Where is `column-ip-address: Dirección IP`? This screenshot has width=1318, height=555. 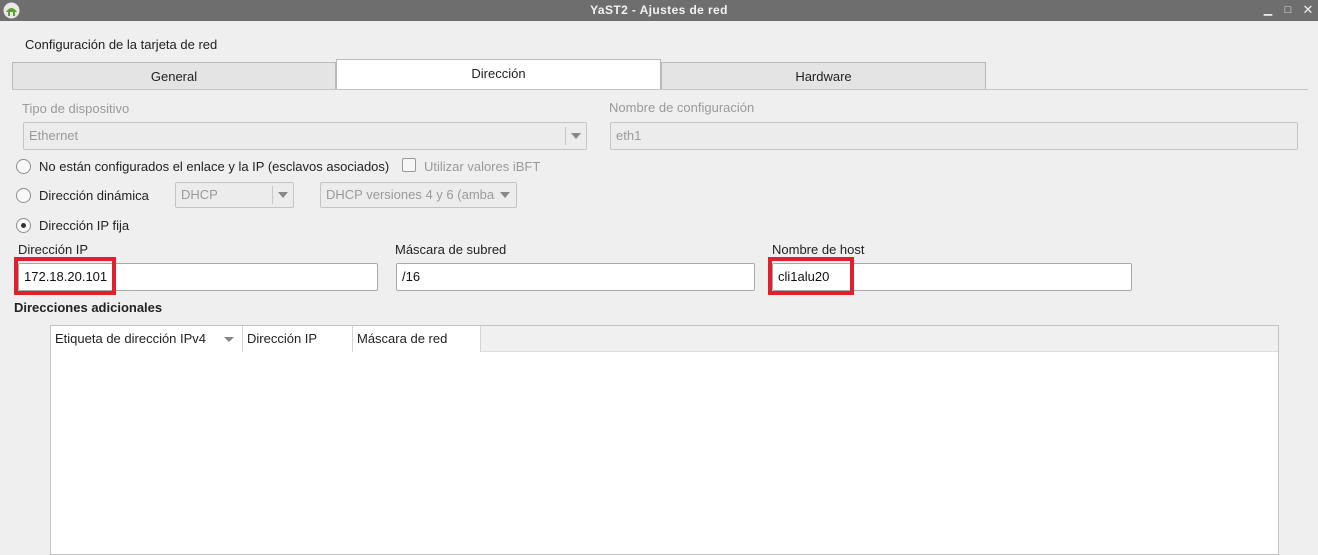
column-ip-address: Dirección IP is located at coordinates (298, 339).